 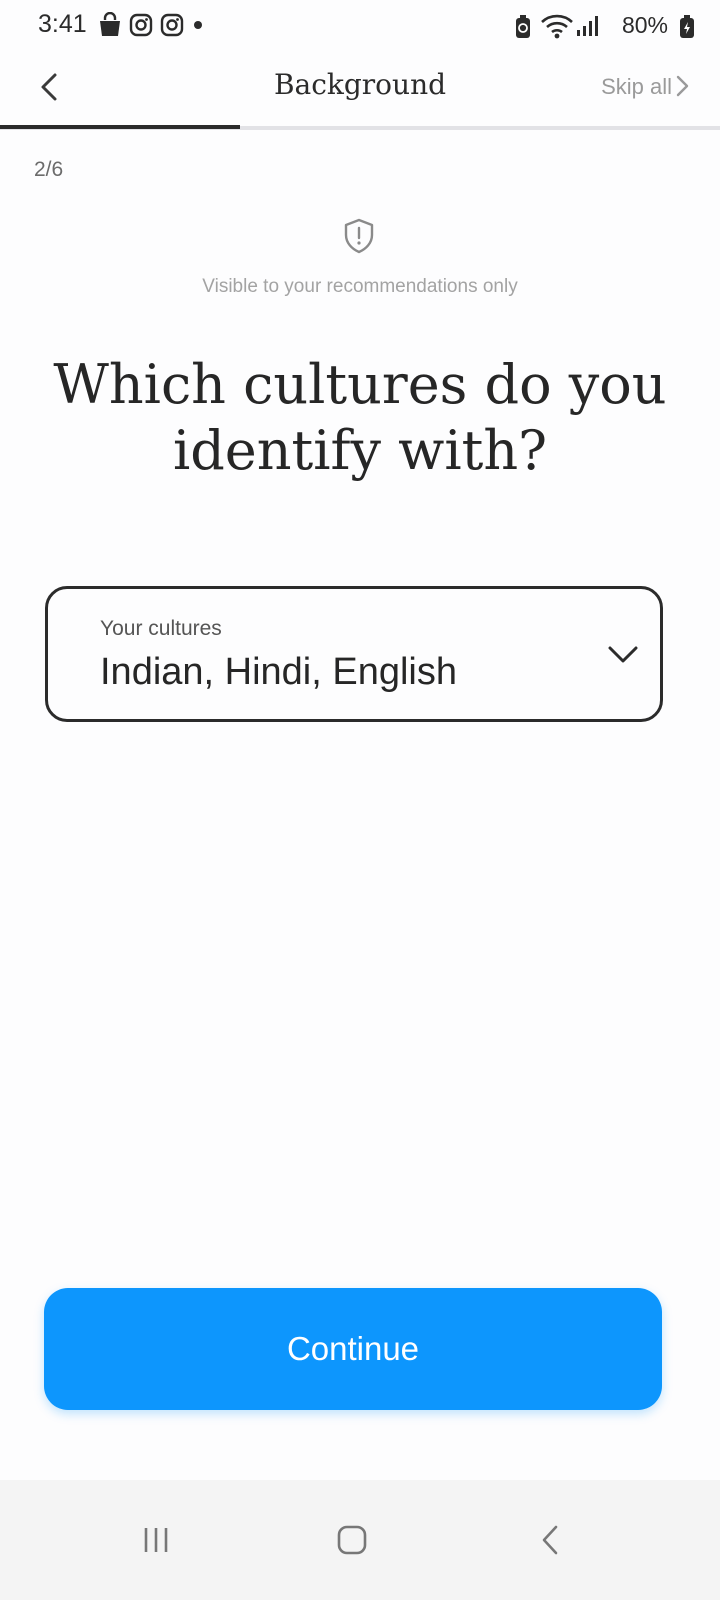 I want to click on status-bar: 3:41 80%, so click(x=360, y=27).